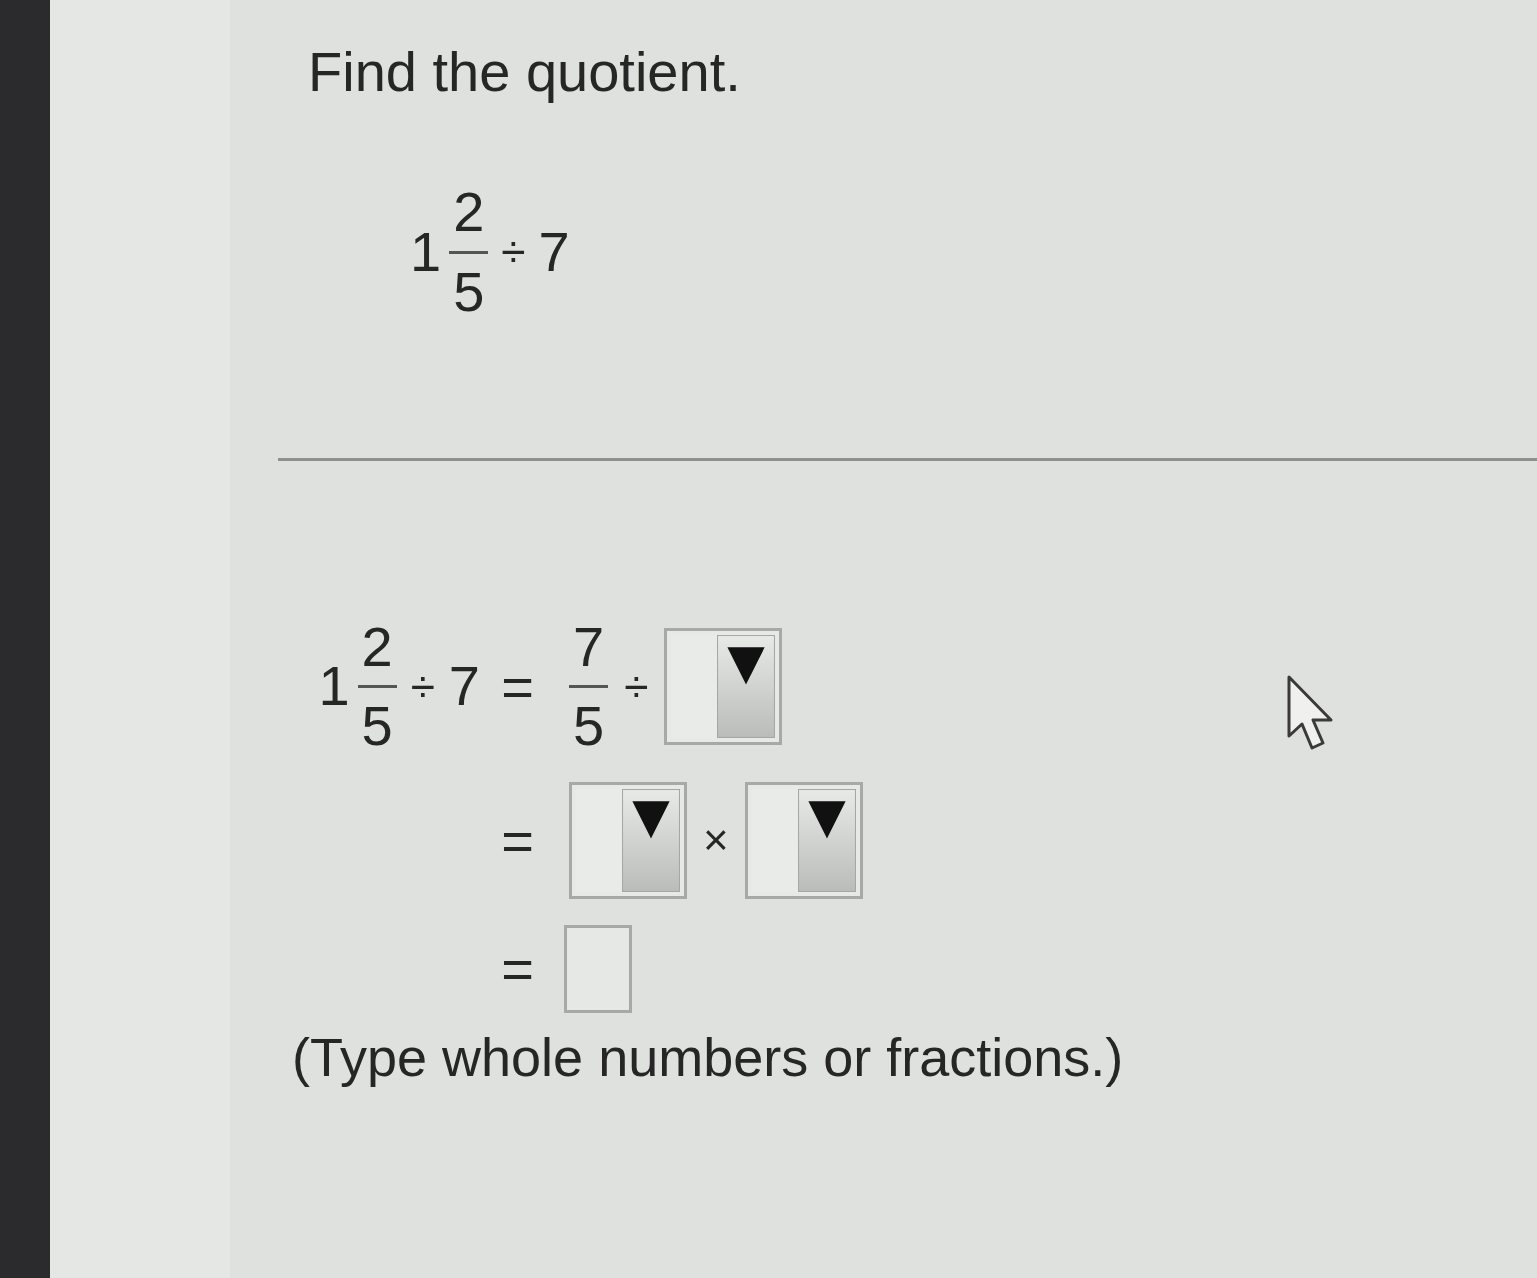 The image size is (1537, 1278). What do you see at coordinates (525, 72) in the screenshot?
I see `question-prompt: Find the quotient.` at bounding box center [525, 72].